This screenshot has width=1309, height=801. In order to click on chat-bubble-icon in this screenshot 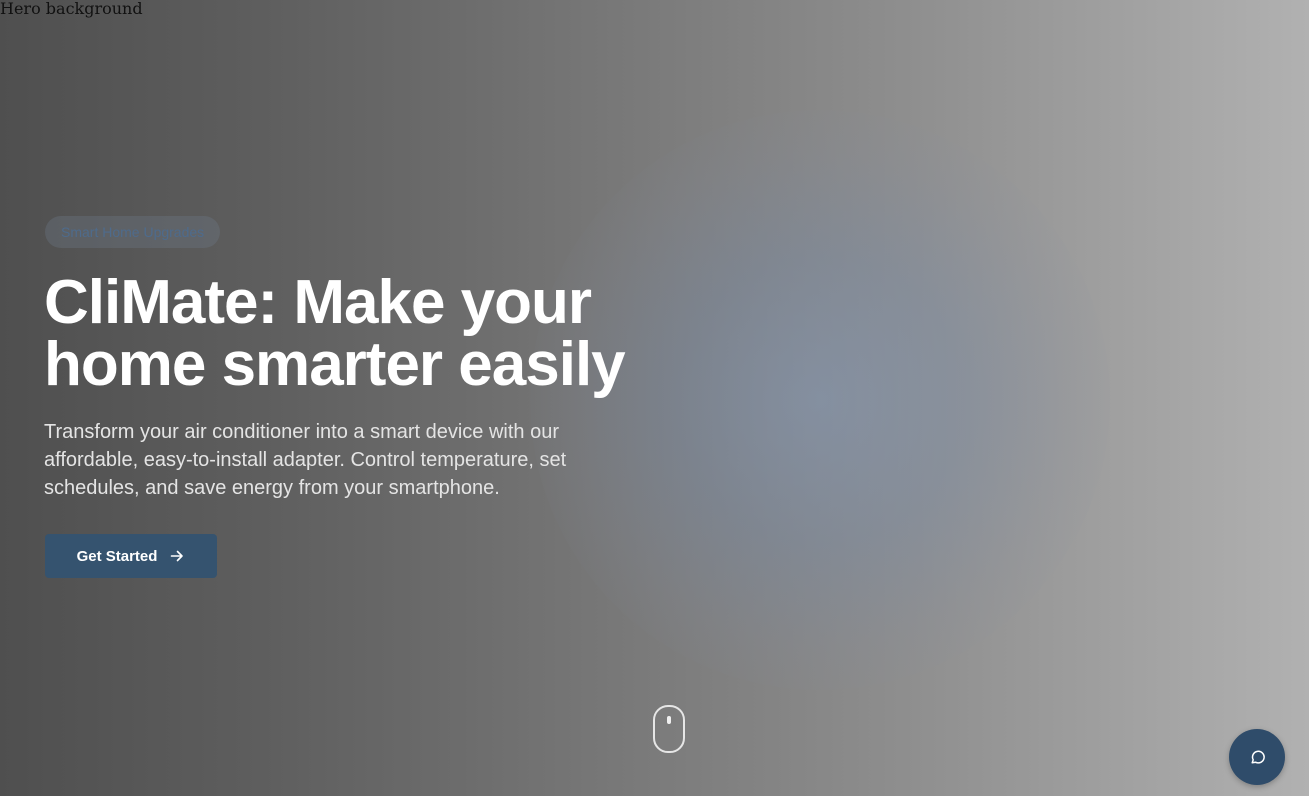, I will do `click(1258, 757)`.